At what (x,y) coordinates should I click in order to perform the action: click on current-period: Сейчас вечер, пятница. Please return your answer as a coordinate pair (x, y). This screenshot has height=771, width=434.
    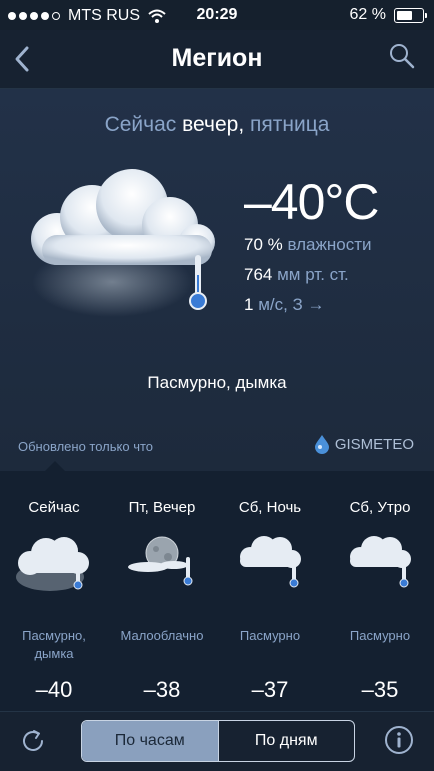
    Looking at the image, I should click on (217, 125).